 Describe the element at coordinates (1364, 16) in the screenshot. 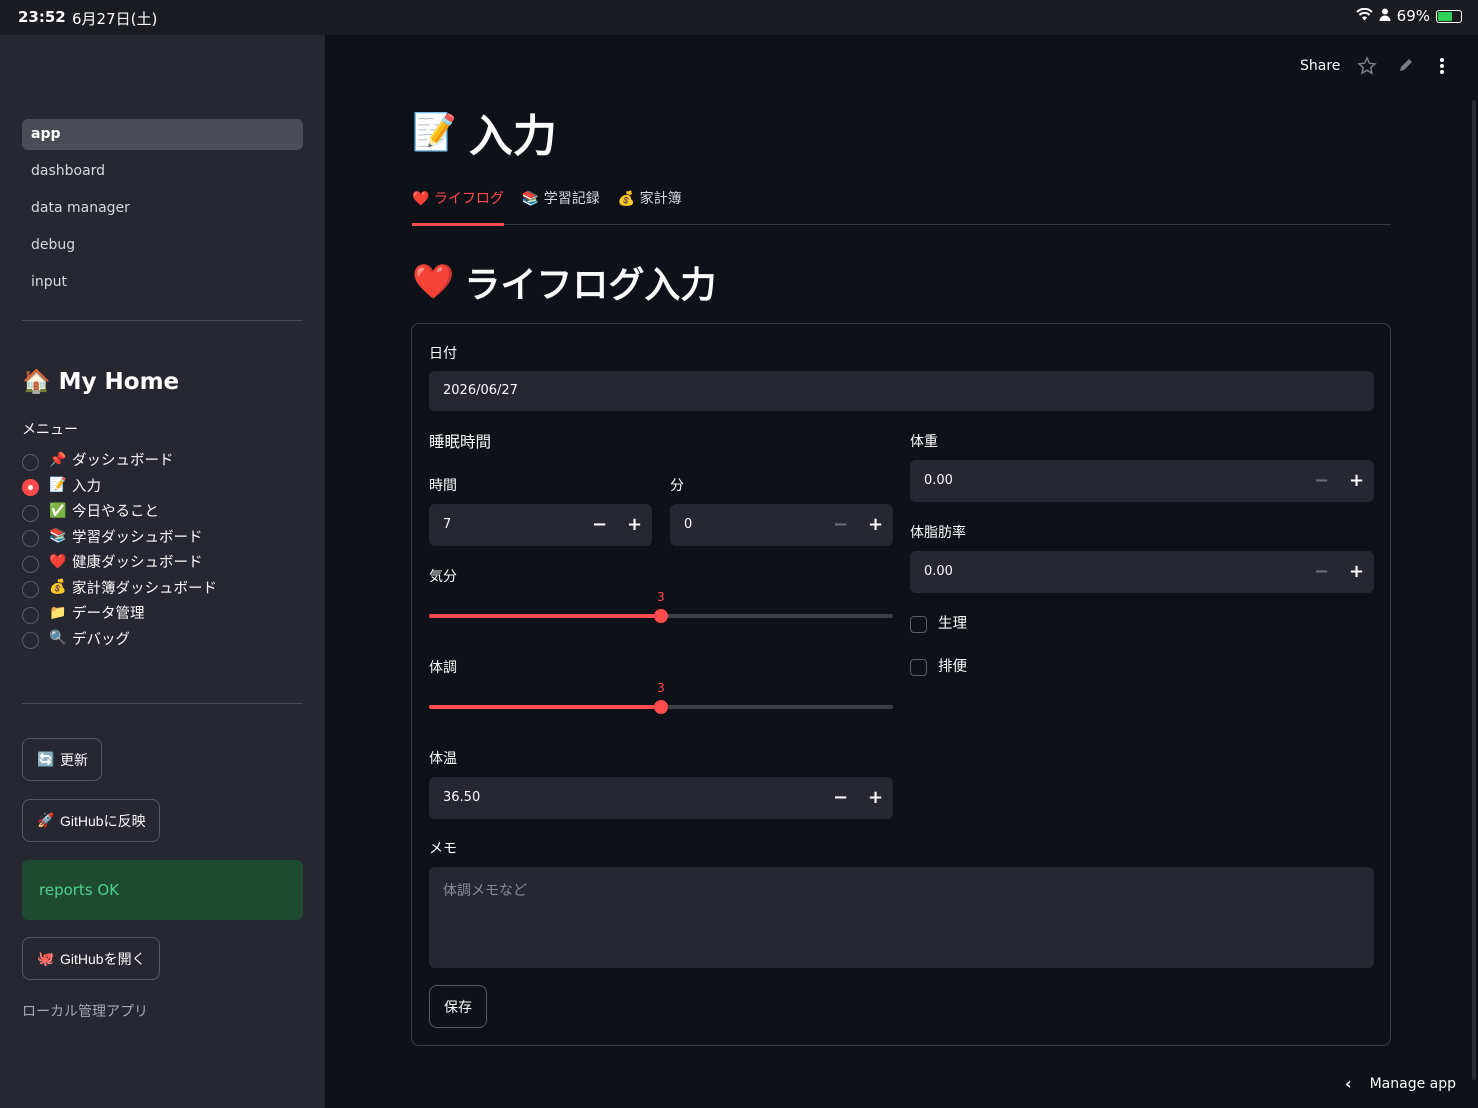

I see `wifi-icon` at that location.